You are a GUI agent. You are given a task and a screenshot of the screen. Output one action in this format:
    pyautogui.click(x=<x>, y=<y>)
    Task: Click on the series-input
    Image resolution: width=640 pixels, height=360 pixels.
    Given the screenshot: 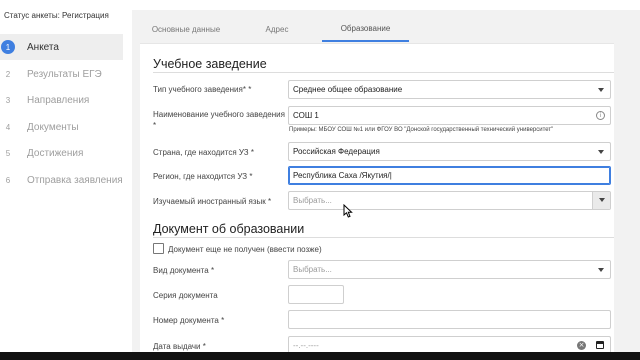 What is the action you would take?
    pyautogui.click(x=316, y=294)
    